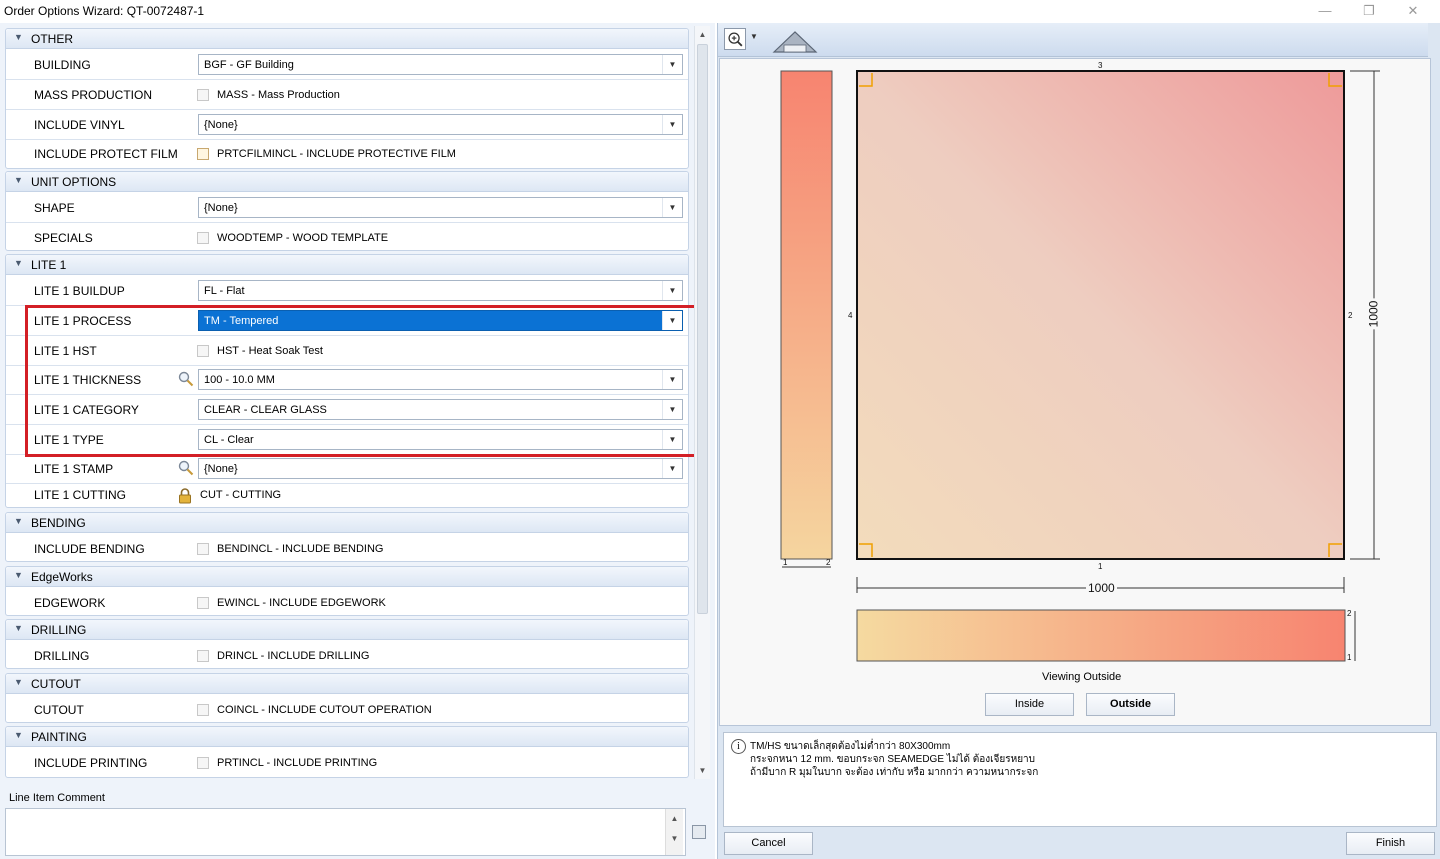 Image resolution: width=1440 pixels, height=859 pixels. Describe the element at coordinates (347, 577) in the screenshot. I see `group-header-edgeworks: ▼ EdgeWorks` at that location.